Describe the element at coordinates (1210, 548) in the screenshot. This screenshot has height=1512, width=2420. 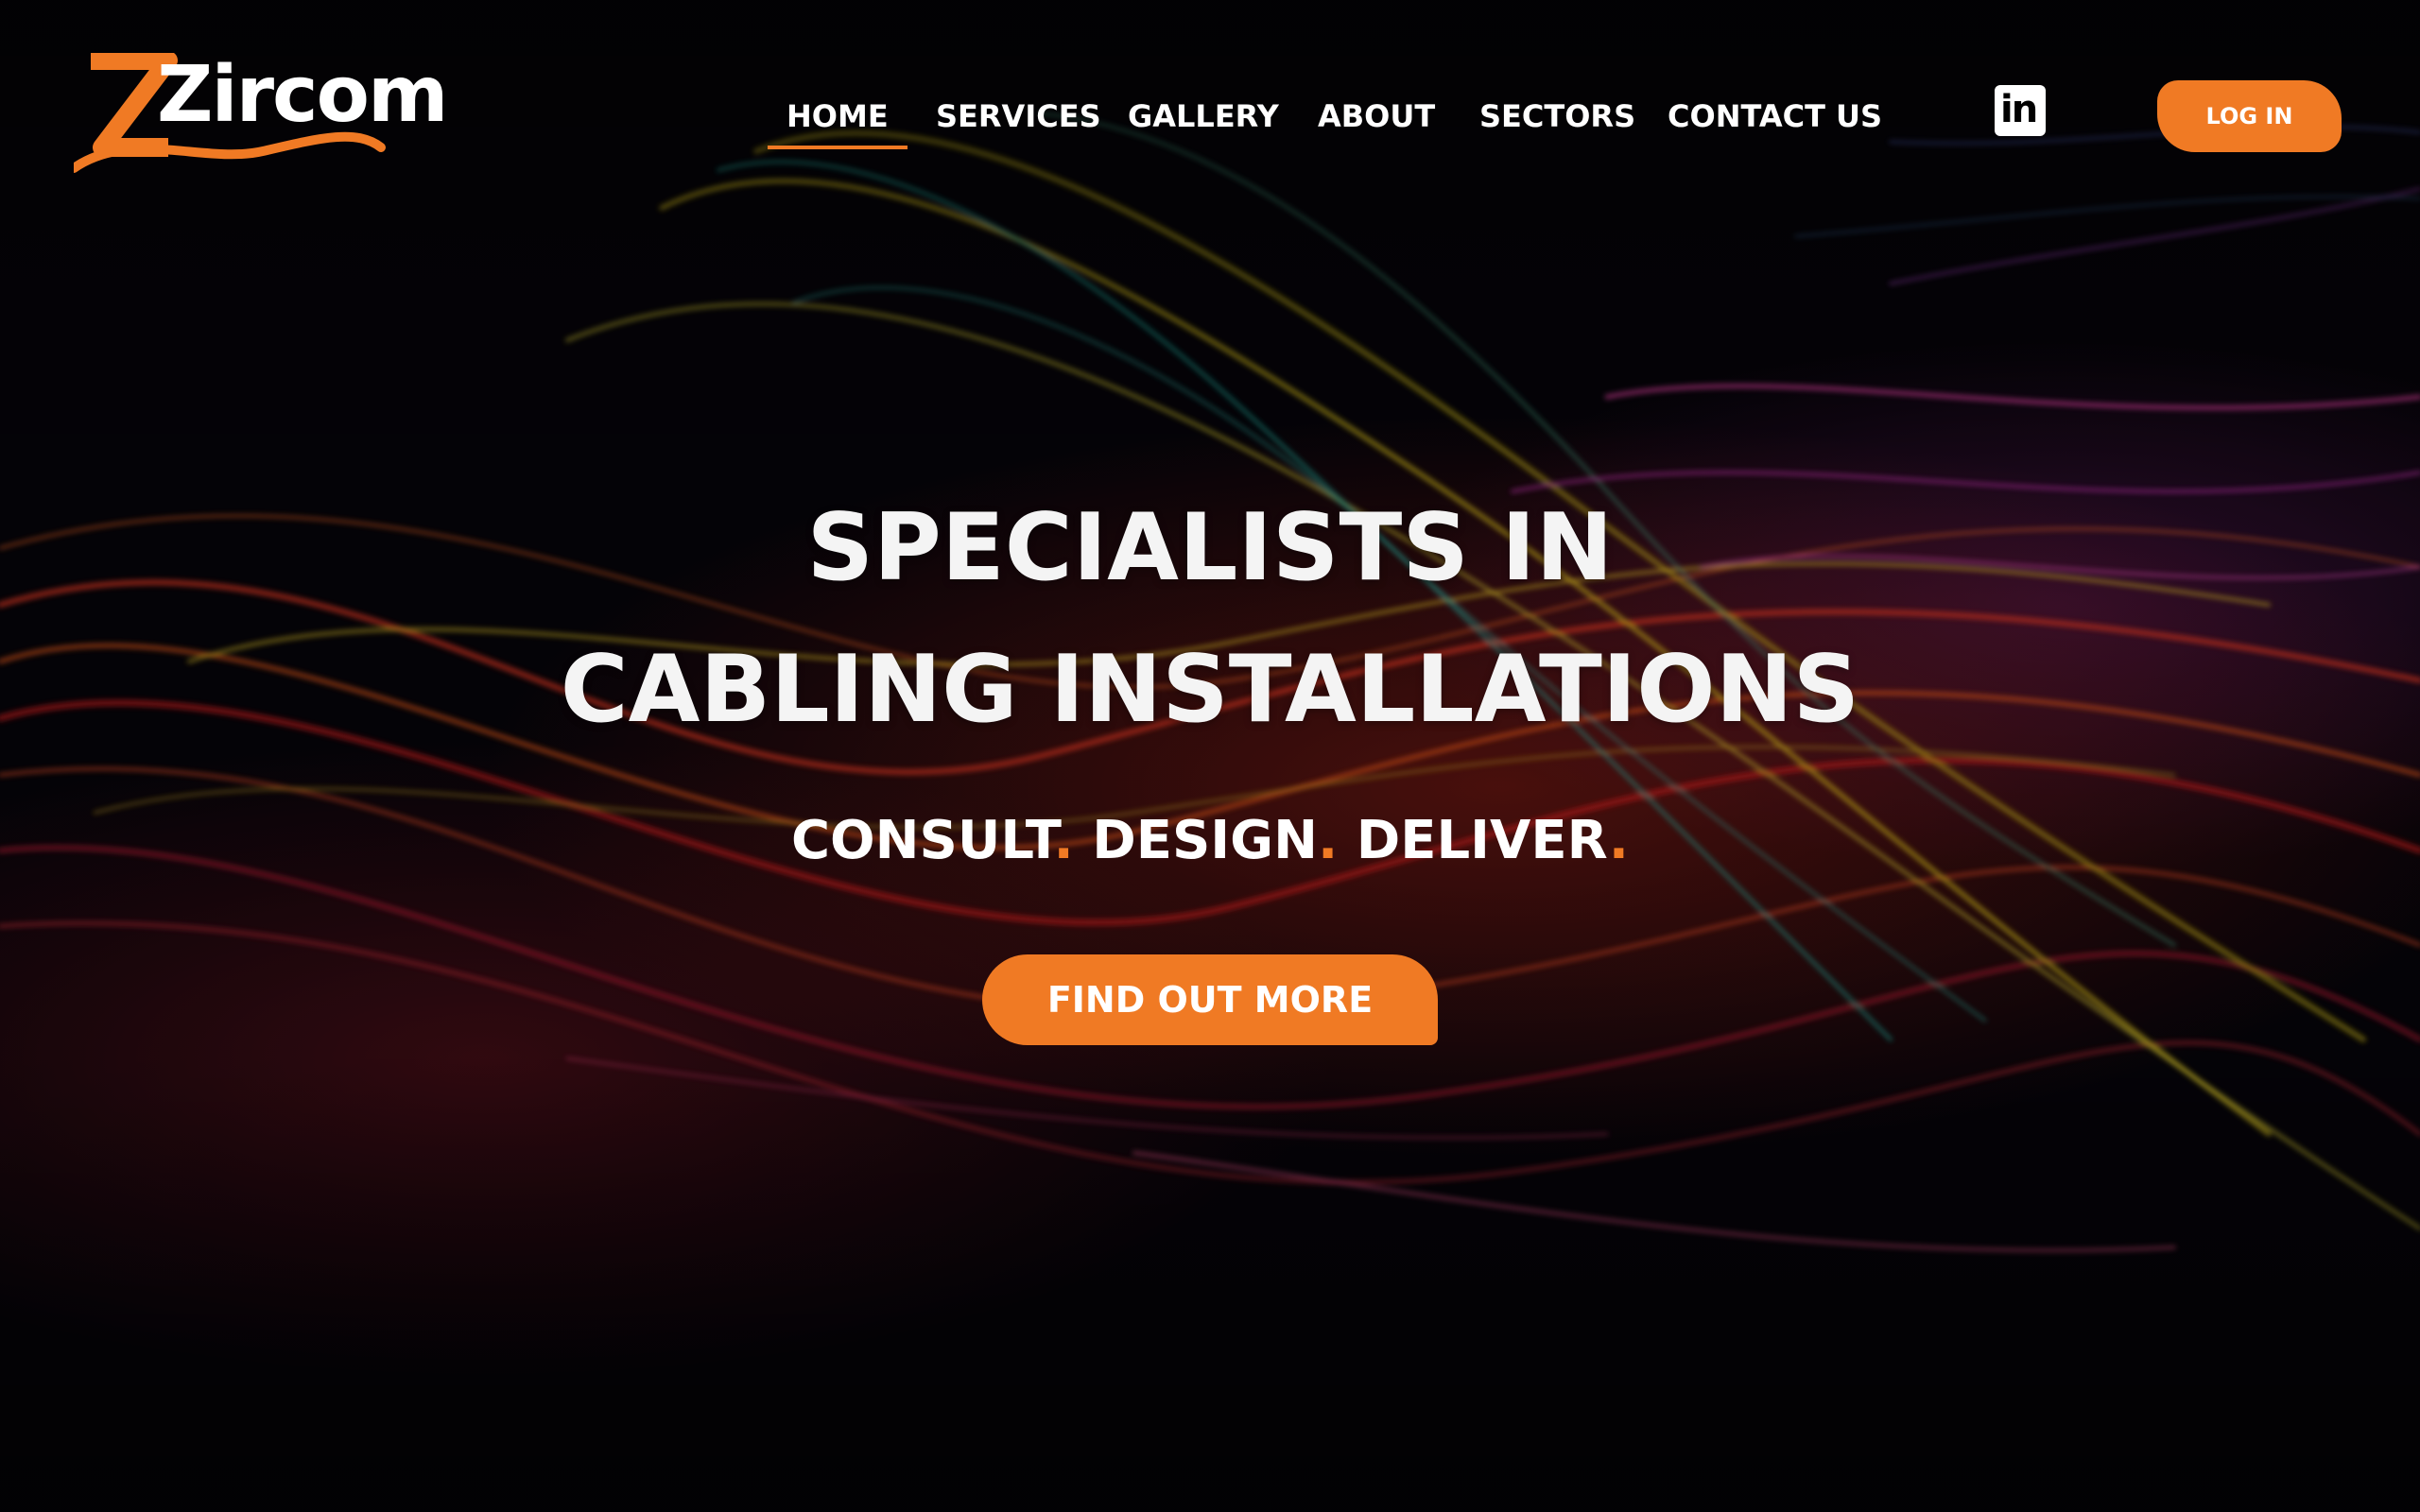
I see `hero-title-line-1: SPECIALISTS IN` at that location.